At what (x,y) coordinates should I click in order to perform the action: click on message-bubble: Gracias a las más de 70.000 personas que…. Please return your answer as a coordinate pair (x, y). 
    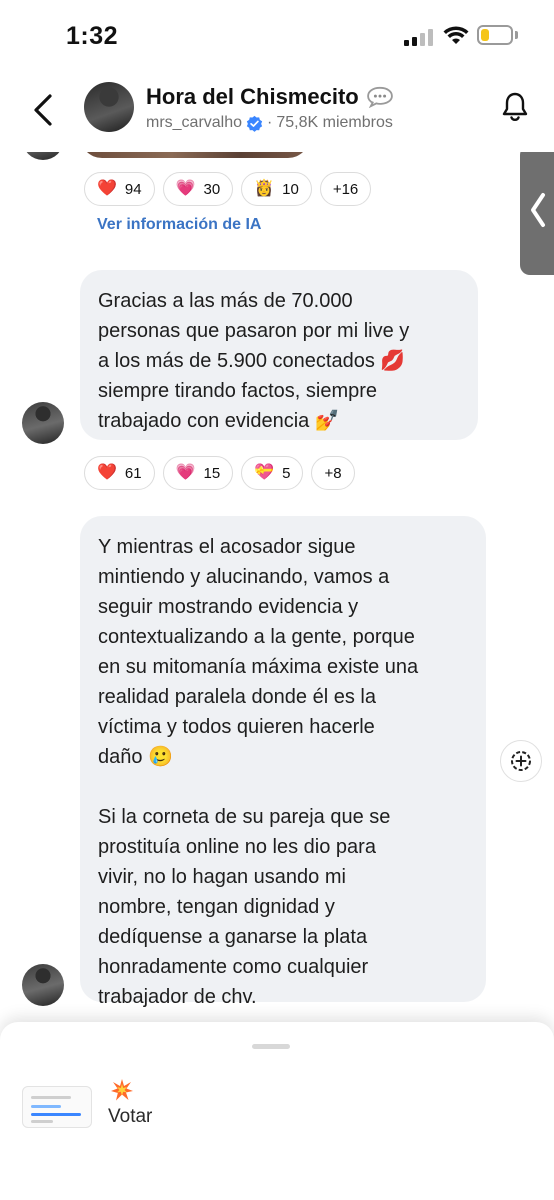
    Looking at the image, I should click on (279, 355).